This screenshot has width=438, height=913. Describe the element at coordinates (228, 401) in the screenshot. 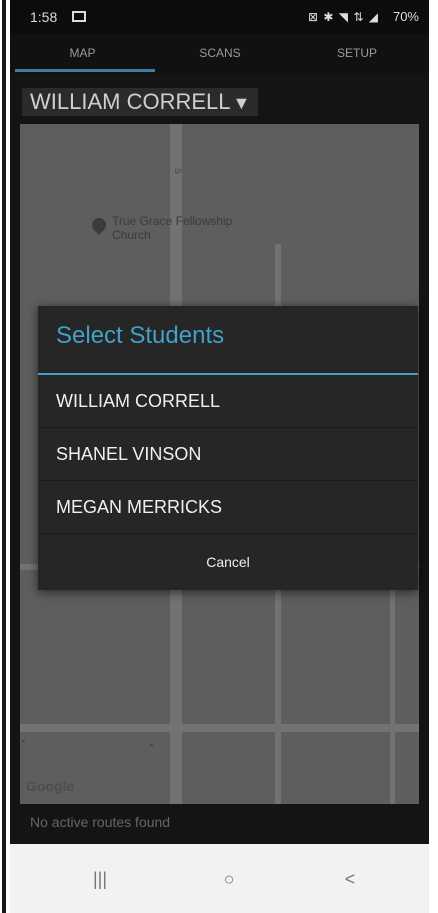

I see `student-option-william-correll: WILLIAM CORRELL` at that location.